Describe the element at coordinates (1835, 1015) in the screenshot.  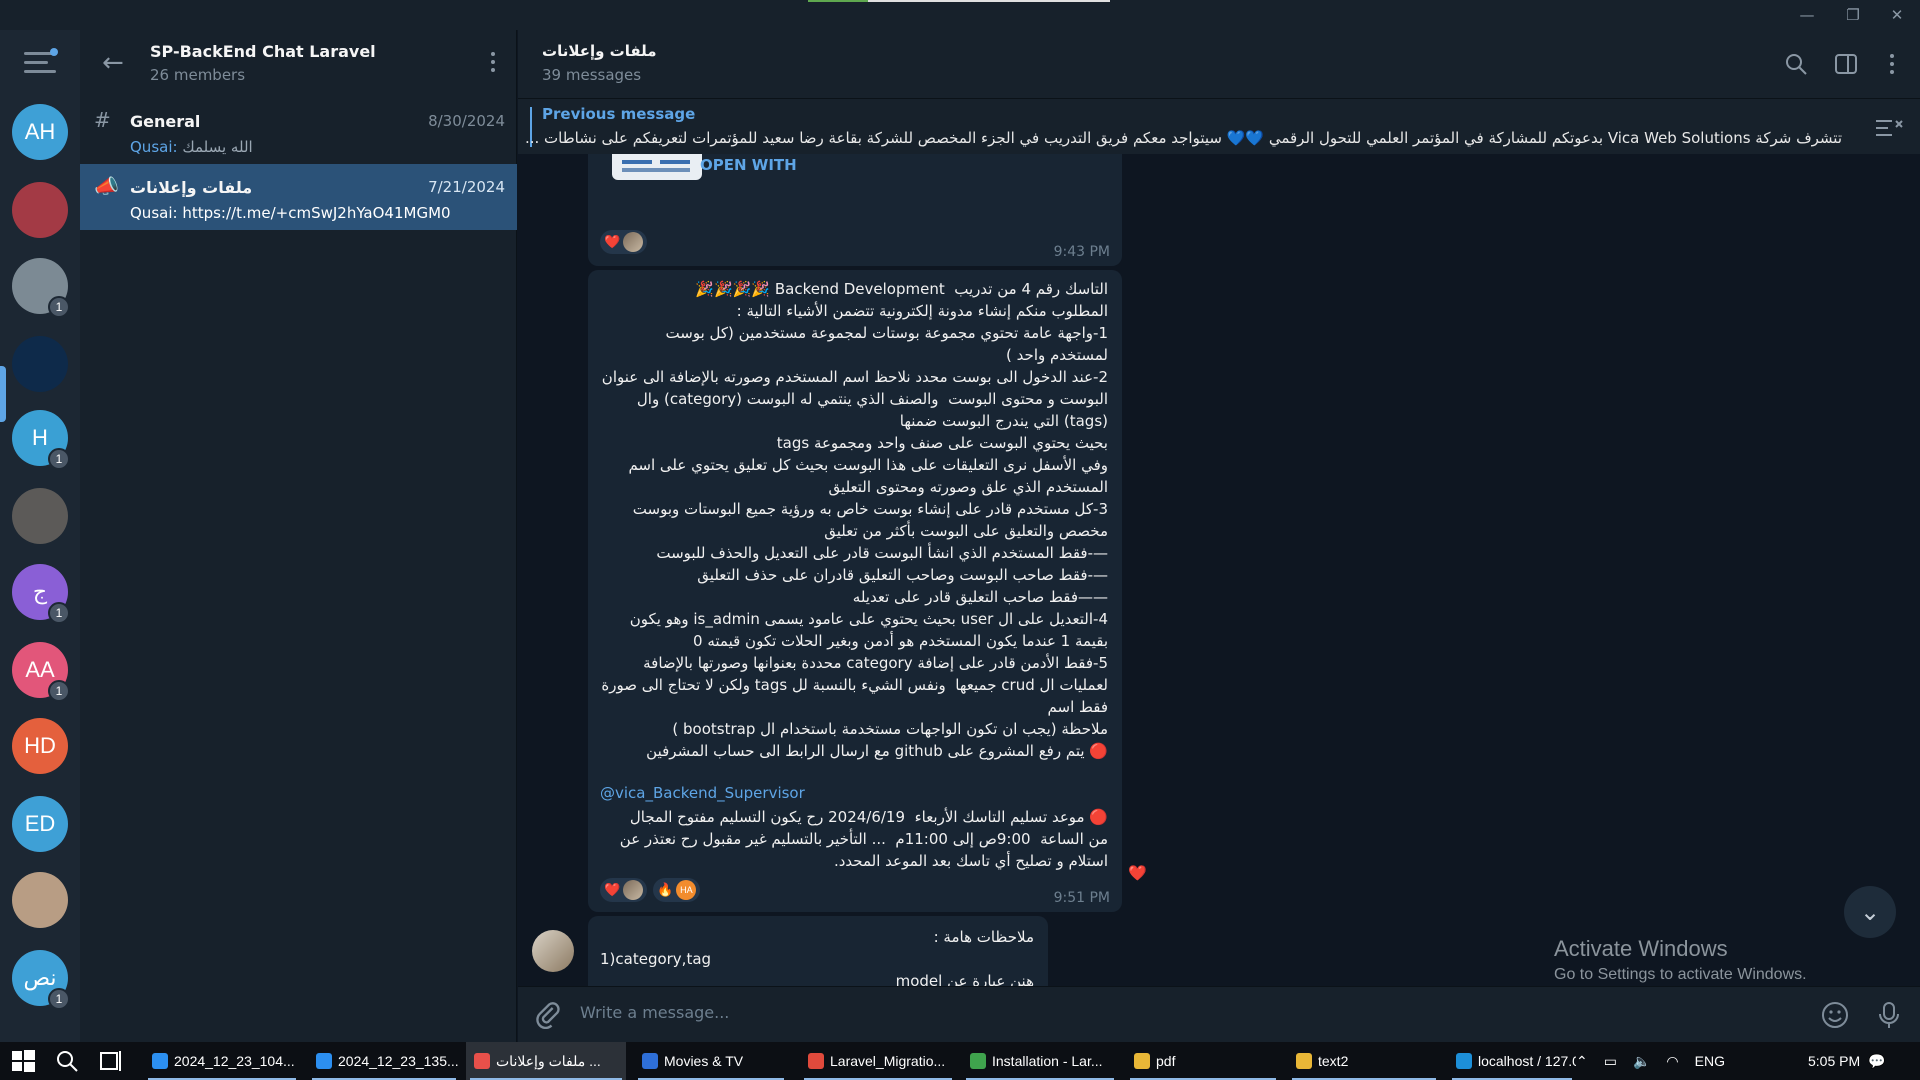
I see `emoji-icon` at that location.